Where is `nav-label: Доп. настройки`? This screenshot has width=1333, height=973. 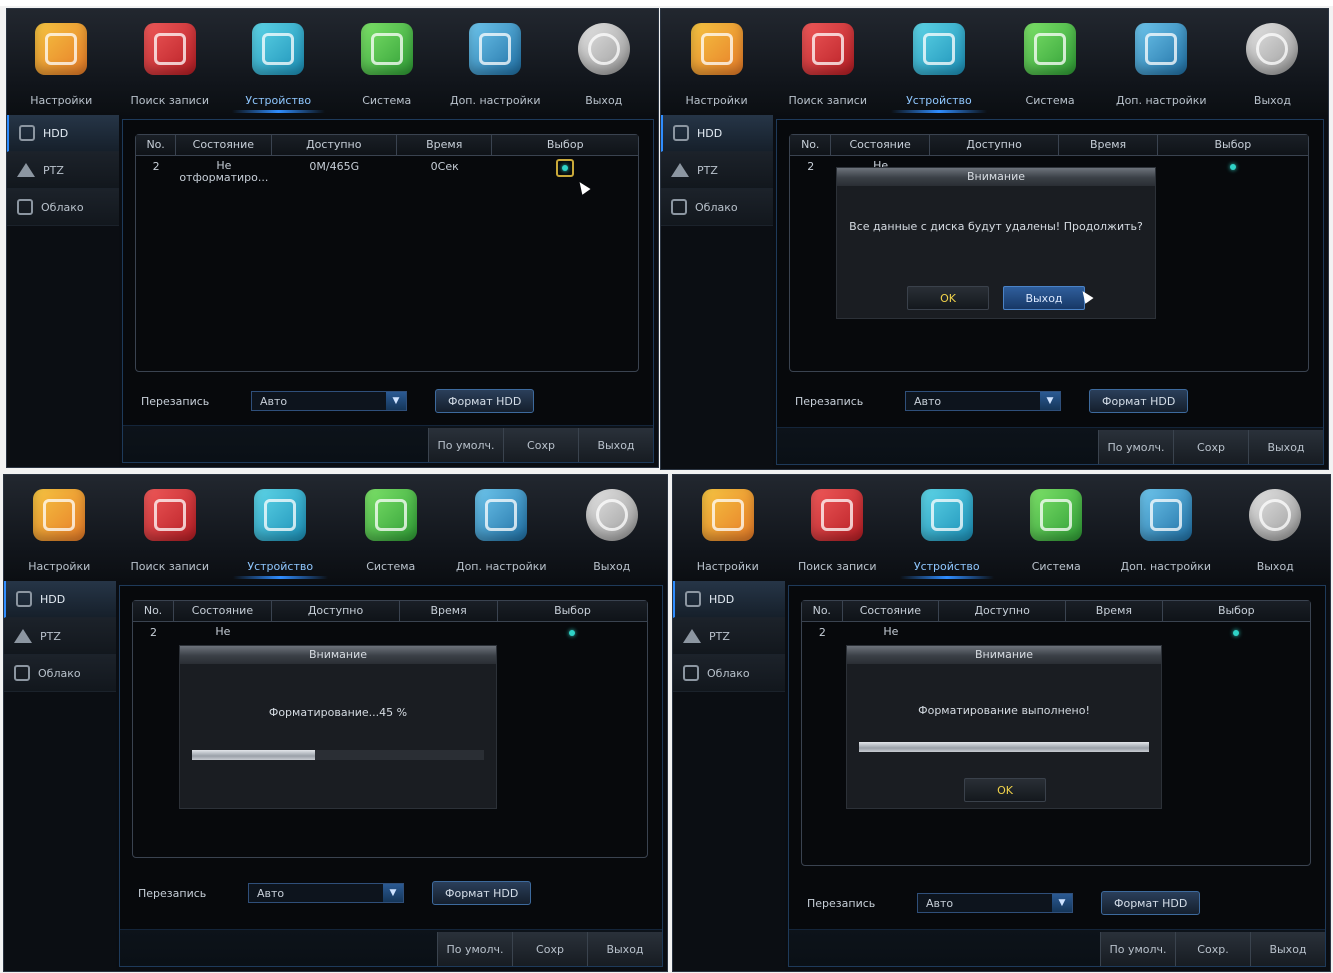 nav-label: Доп. настройки is located at coordinates (501, 566).